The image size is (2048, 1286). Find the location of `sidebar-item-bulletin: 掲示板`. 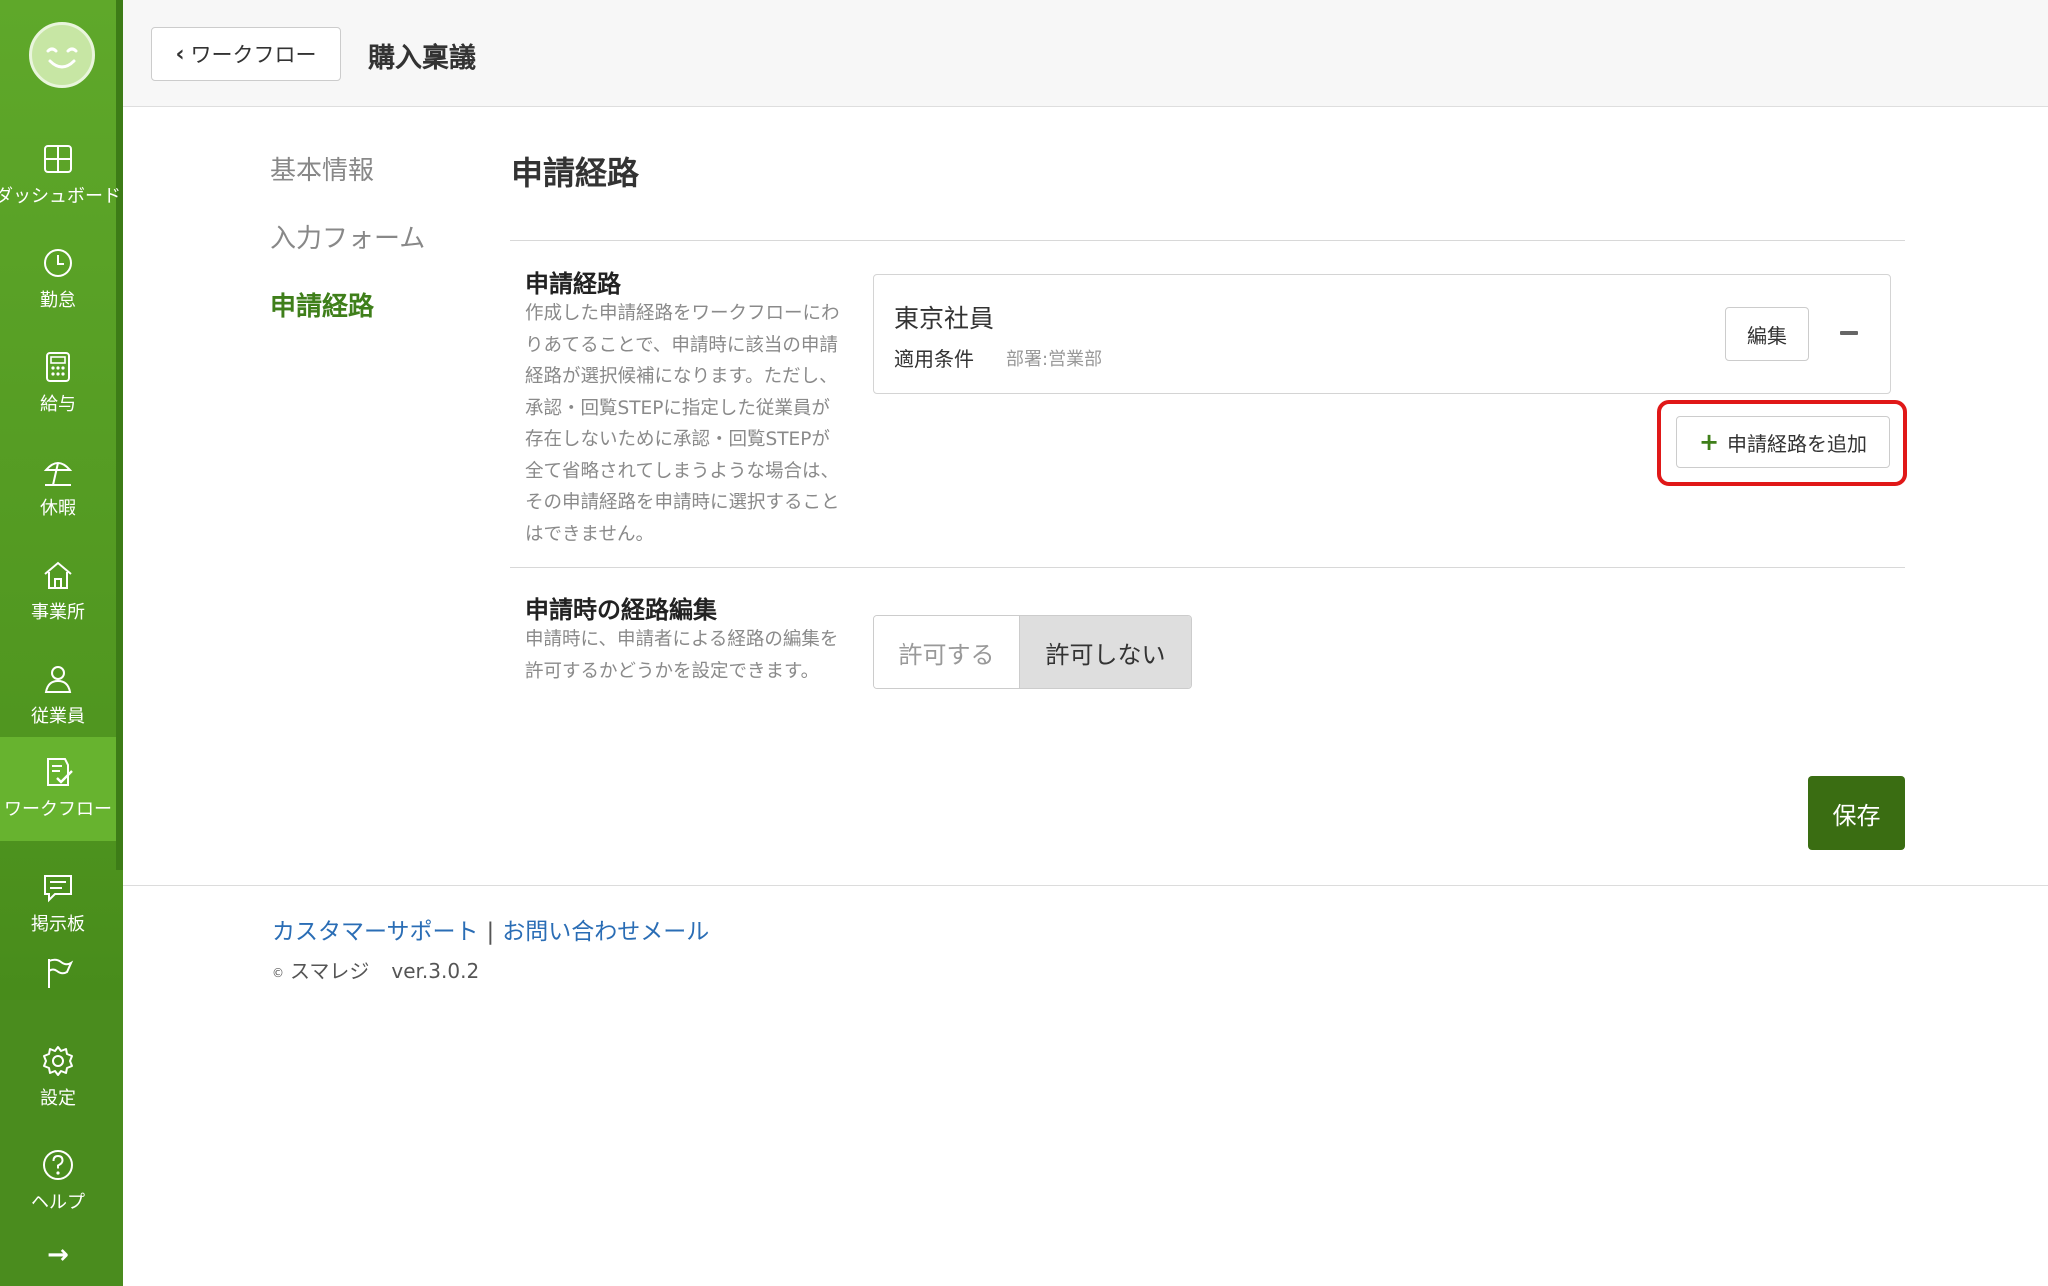

sidebar-item-bulletin: 掲示板 is located at coordinates (58, 908).